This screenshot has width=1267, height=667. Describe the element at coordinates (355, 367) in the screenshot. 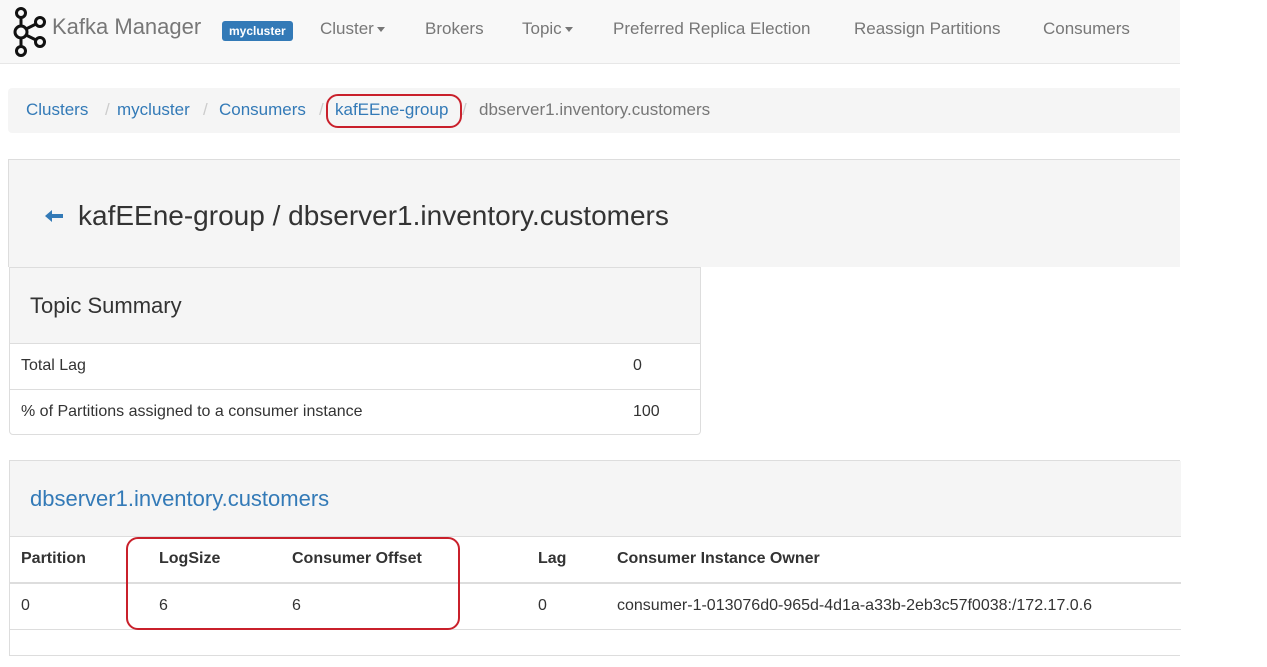

I see `summary-row-total-lag: Total Lag 0` at that location.